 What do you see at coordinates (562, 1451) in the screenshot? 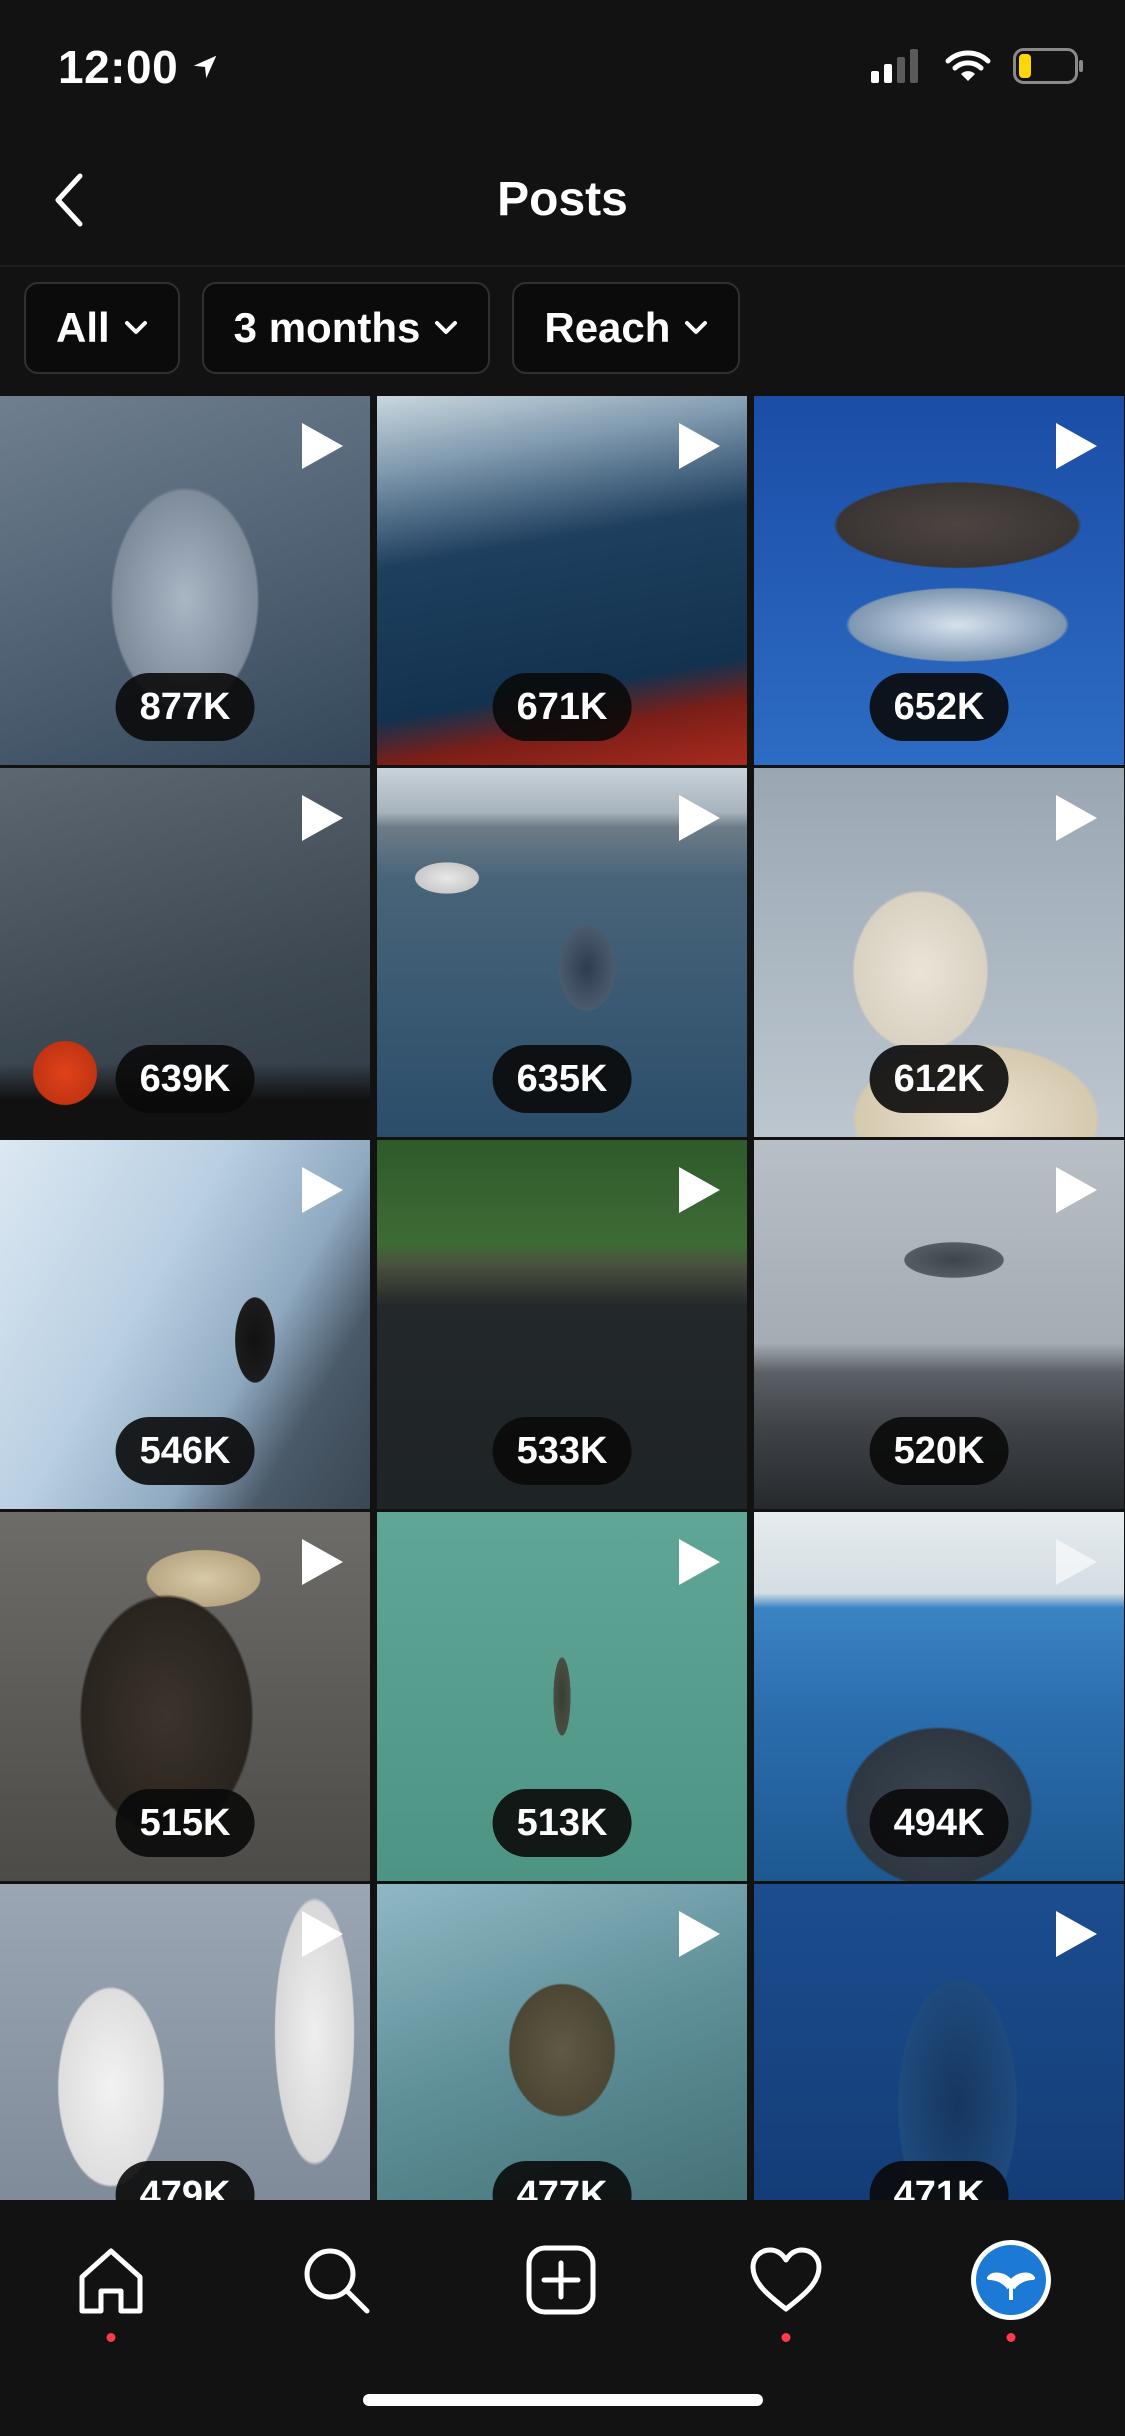
I see `reach-count: 533K` at bounding box center [562, 1451].